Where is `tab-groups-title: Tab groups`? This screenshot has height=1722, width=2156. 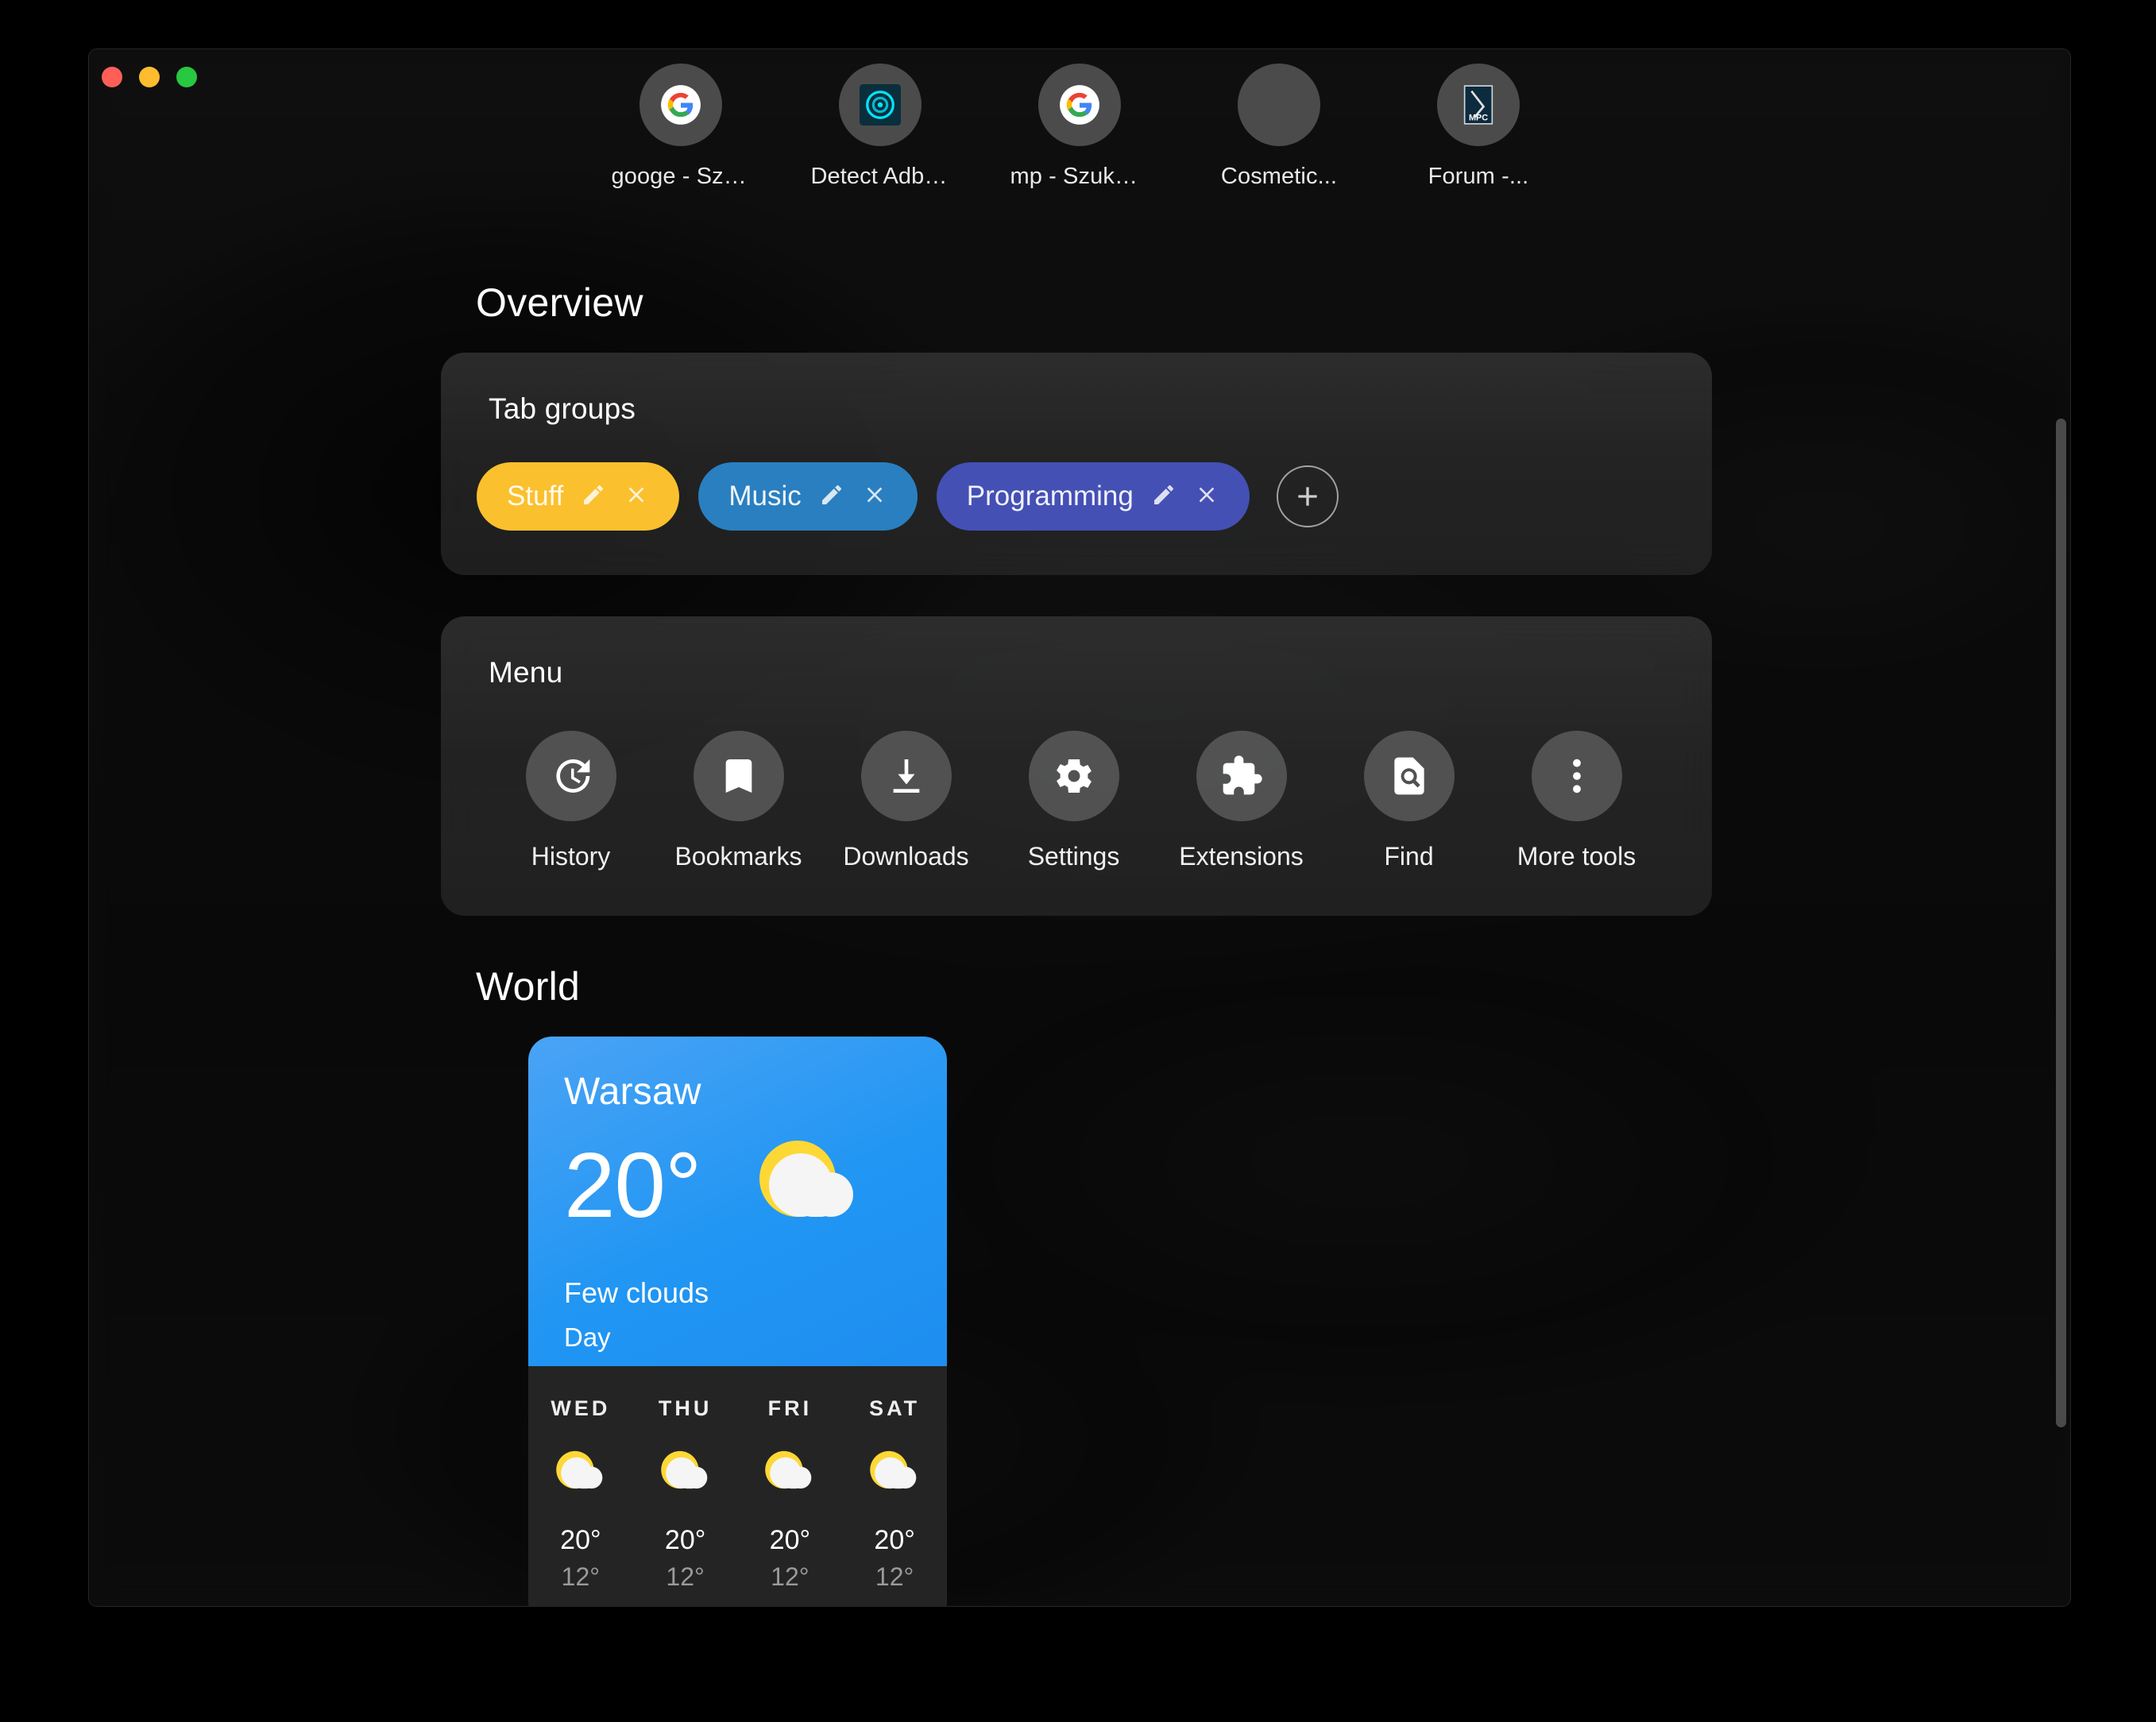
tab-groups-title: Tab groups is located at coordinates (562, 408).